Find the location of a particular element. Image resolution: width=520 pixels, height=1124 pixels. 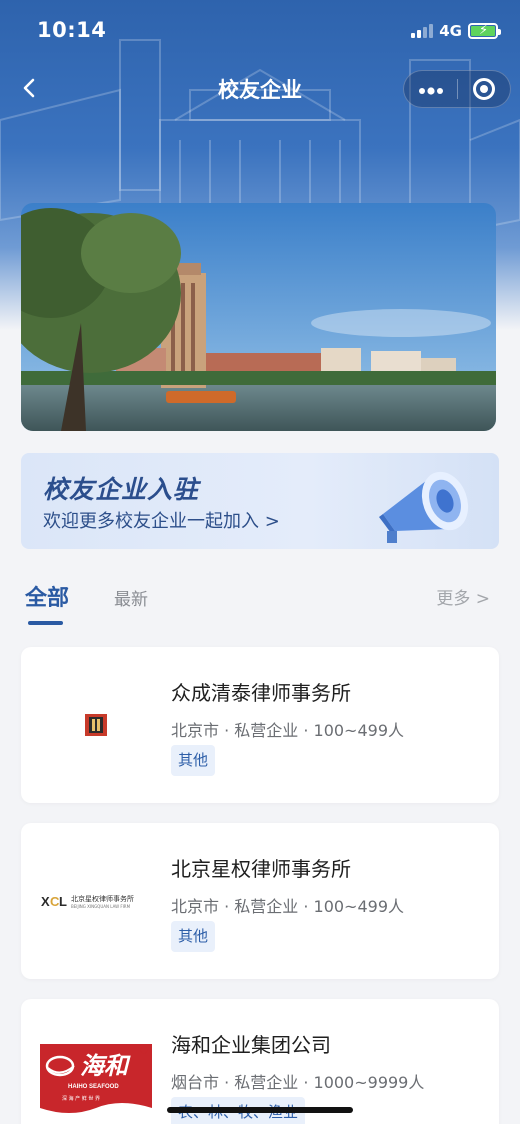

close-button is located at coordinates (484, 89).